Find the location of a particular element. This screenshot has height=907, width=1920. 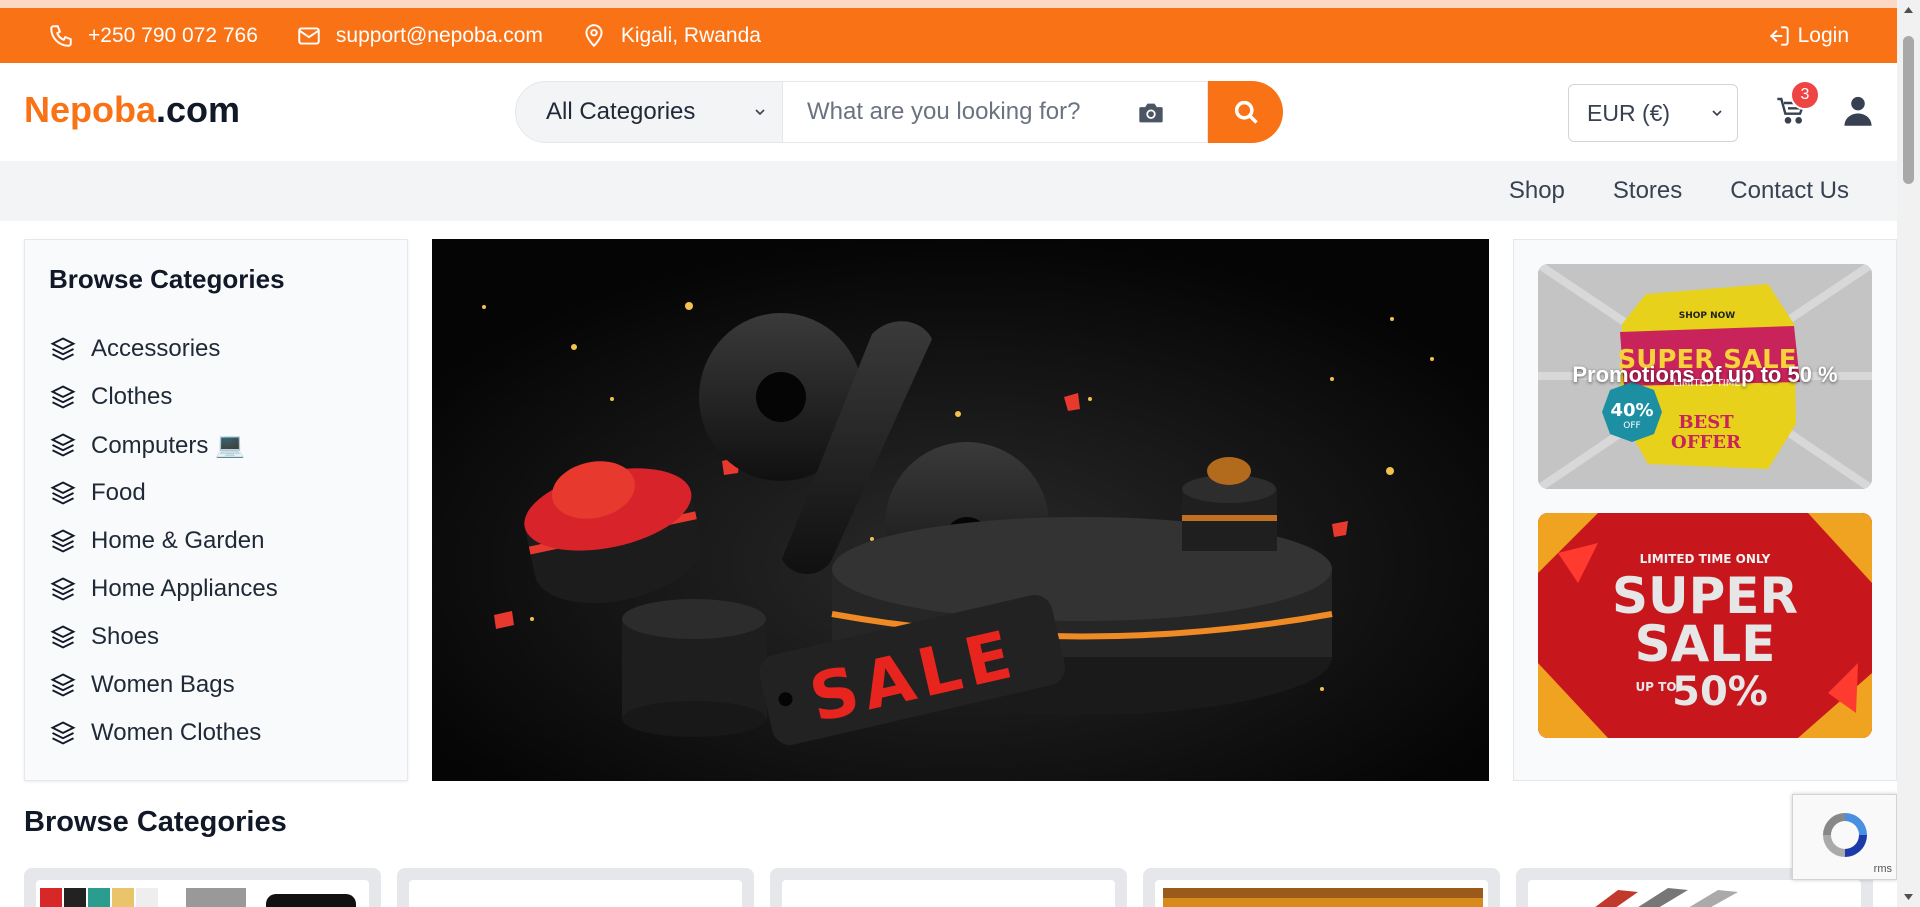

search-bar: All Categories is located at coordinates (899, 112).